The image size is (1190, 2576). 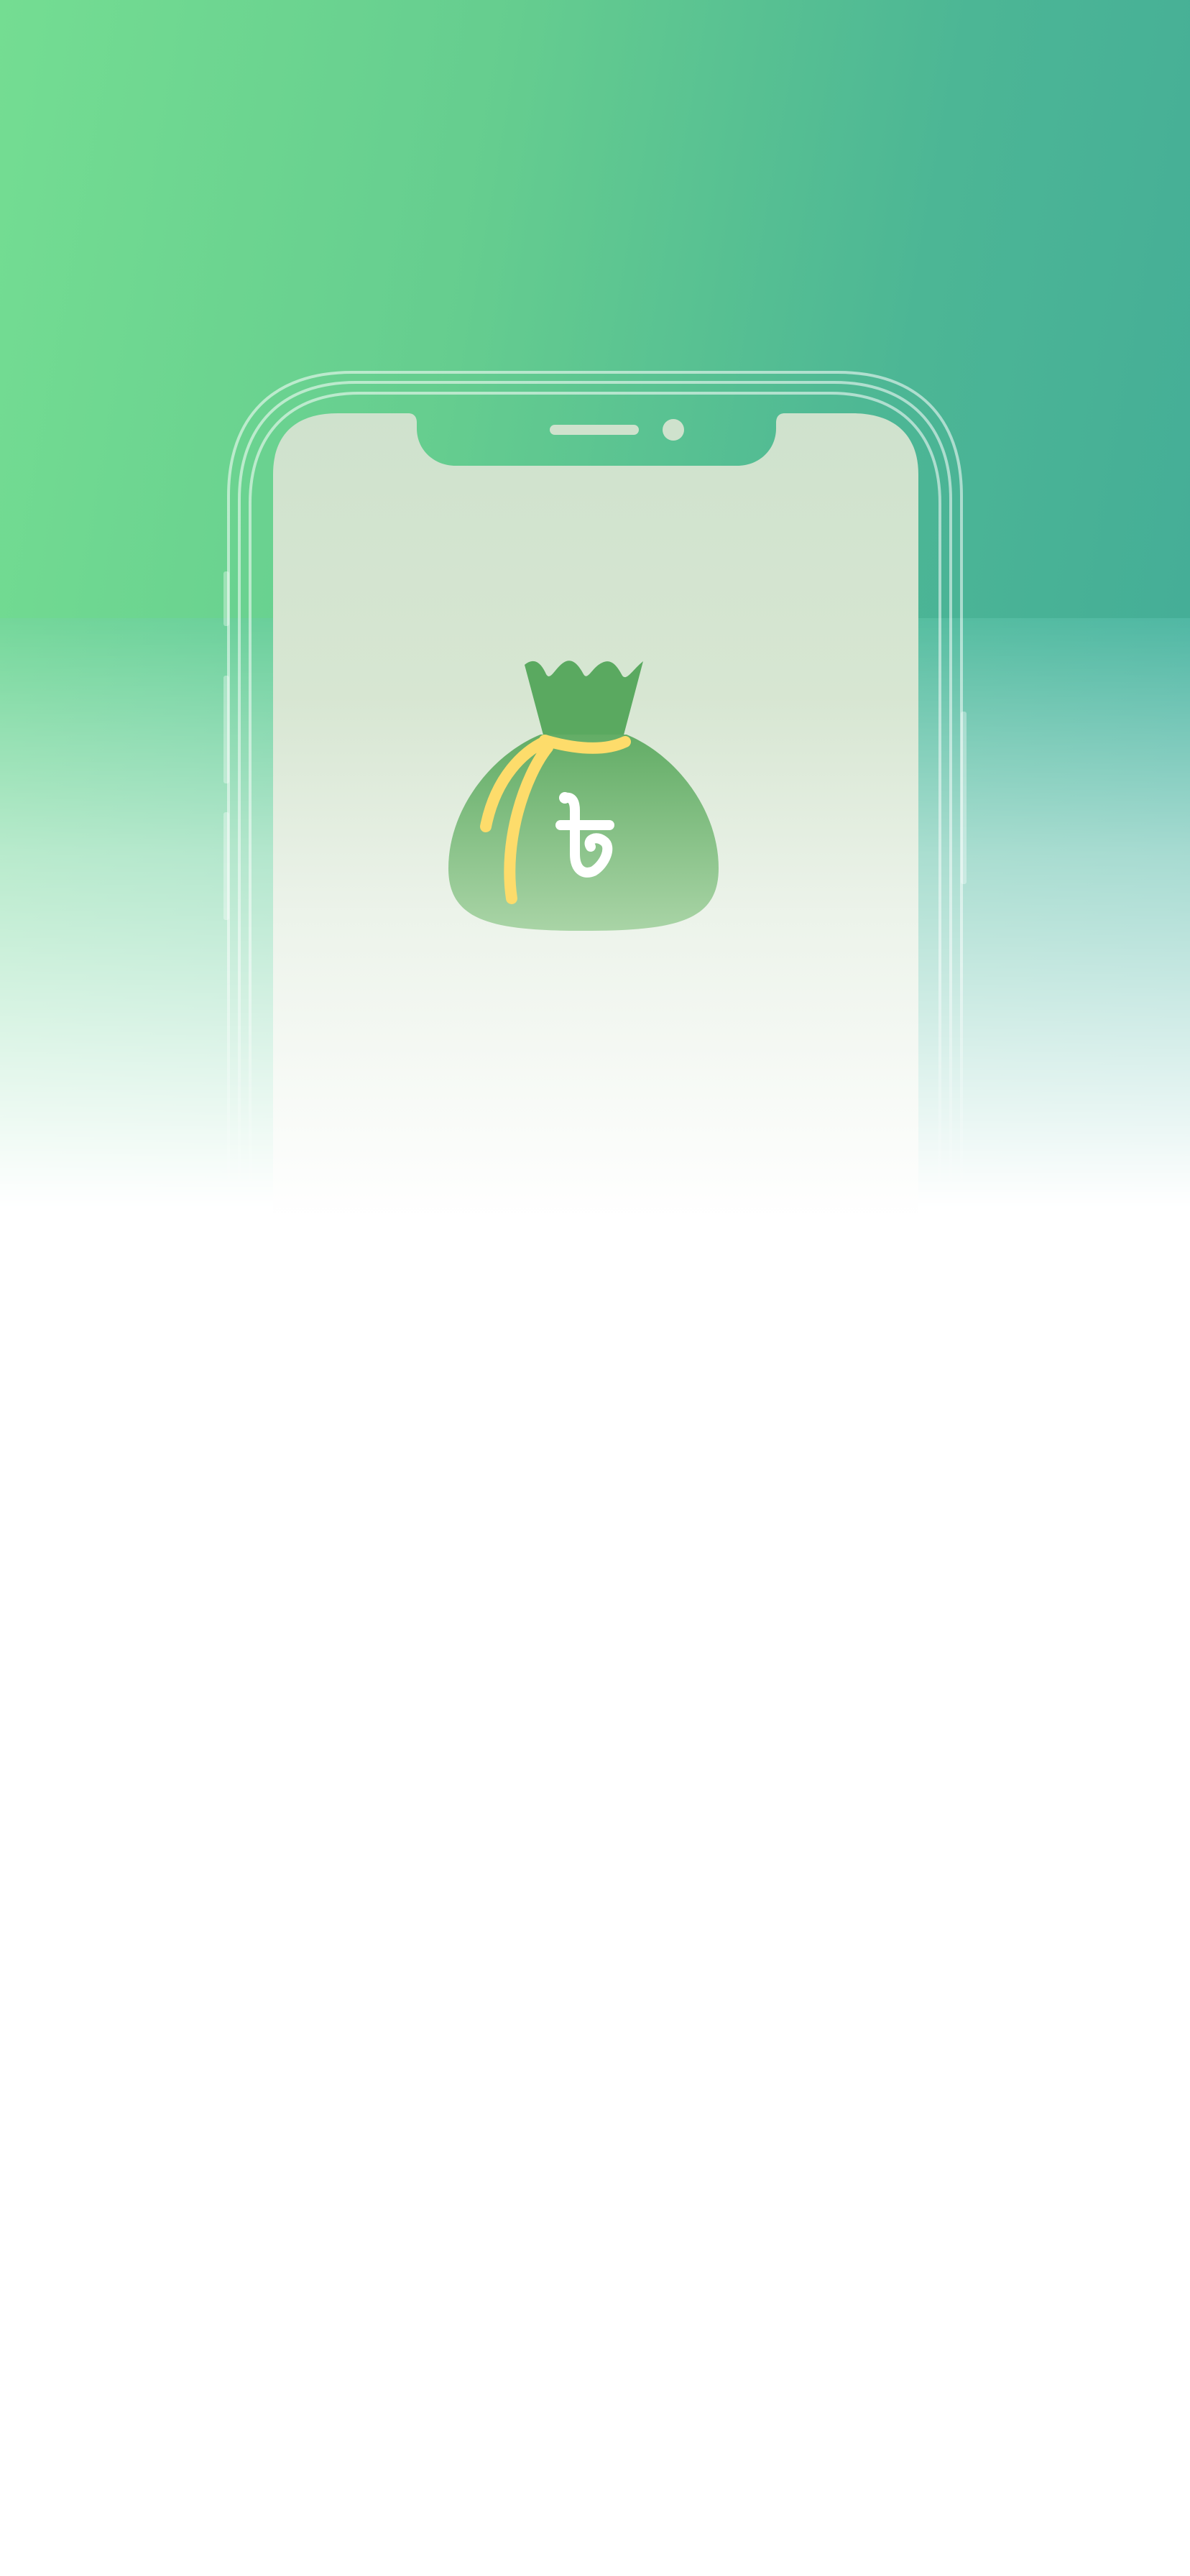 What do you see at coordinates (595, 1207) in the screenshot?
I see `phone-fade-out` at bounding box center [595, 1207].